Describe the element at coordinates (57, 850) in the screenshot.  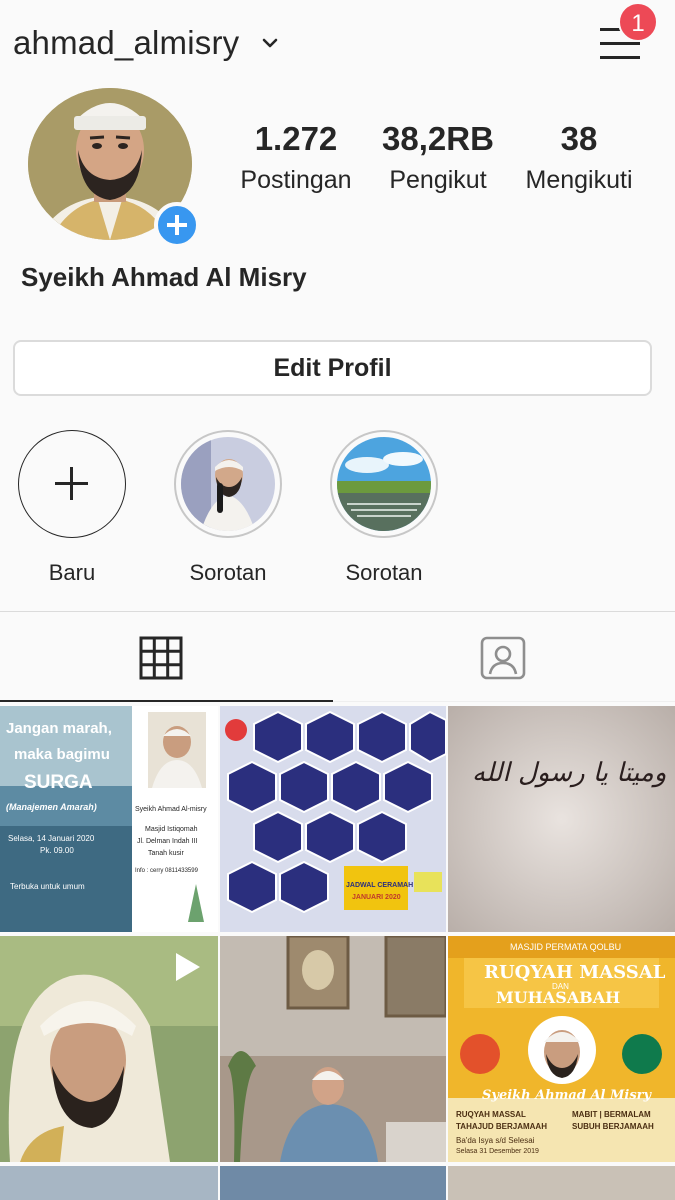
I see `post-text: Pk. 09.00` at that location.